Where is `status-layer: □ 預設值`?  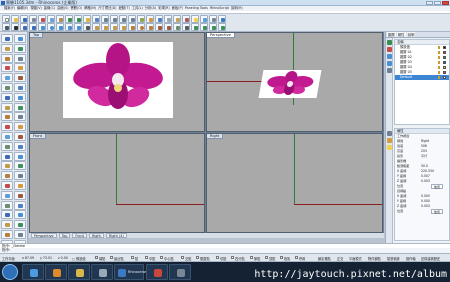
status-layer: □ 預設值 is located at coordinates (79, 258).